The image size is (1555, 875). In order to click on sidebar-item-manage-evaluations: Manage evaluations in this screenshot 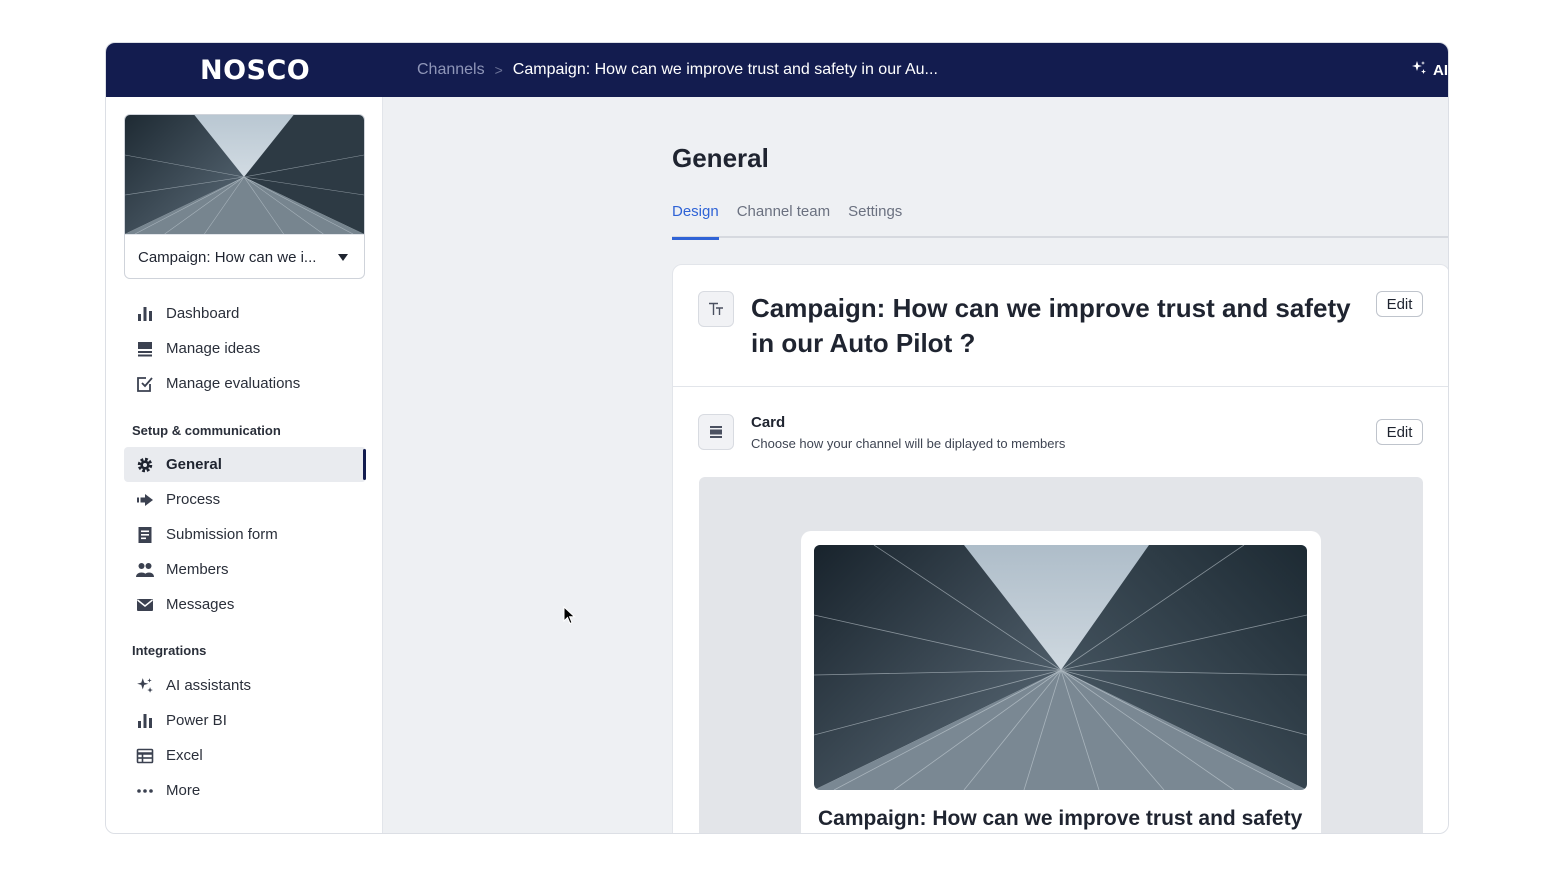, I will do `click(245, 383)`.